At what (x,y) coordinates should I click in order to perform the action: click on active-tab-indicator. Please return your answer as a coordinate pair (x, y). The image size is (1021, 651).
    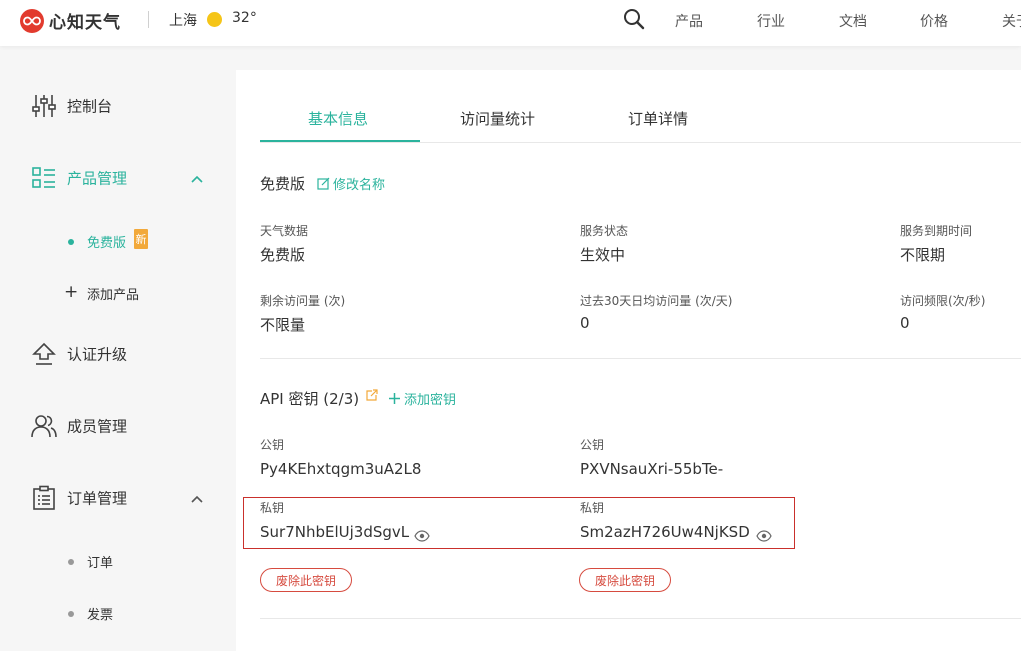
    Looking at the image, I should click on (340, 141).